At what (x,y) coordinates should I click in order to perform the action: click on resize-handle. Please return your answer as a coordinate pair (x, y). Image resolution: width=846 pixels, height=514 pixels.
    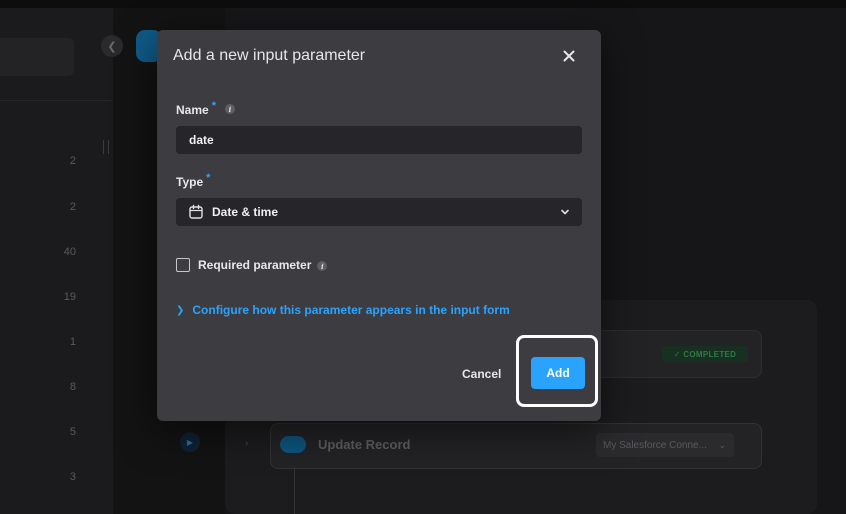
    Looking at the image, I should click on (106, 147).